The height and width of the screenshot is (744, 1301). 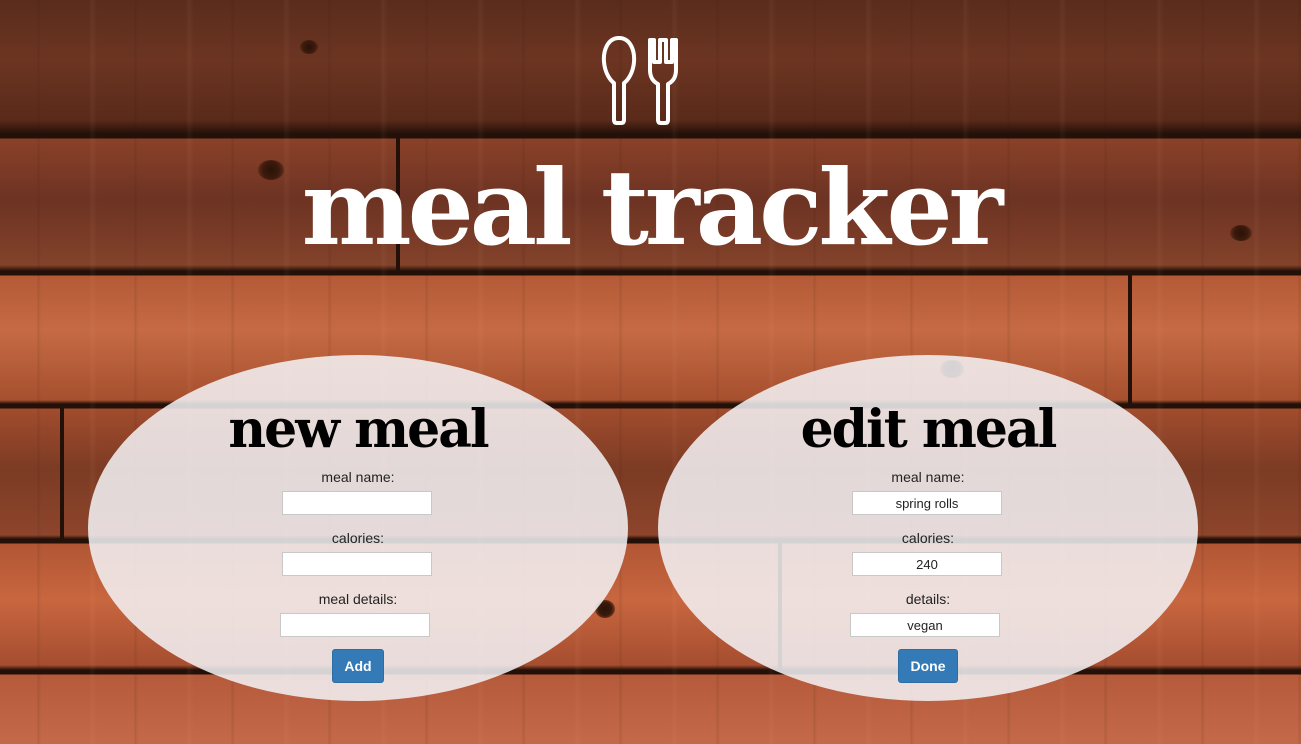 I want to click on edit-meal-name-input, so click(x=927, y=503).